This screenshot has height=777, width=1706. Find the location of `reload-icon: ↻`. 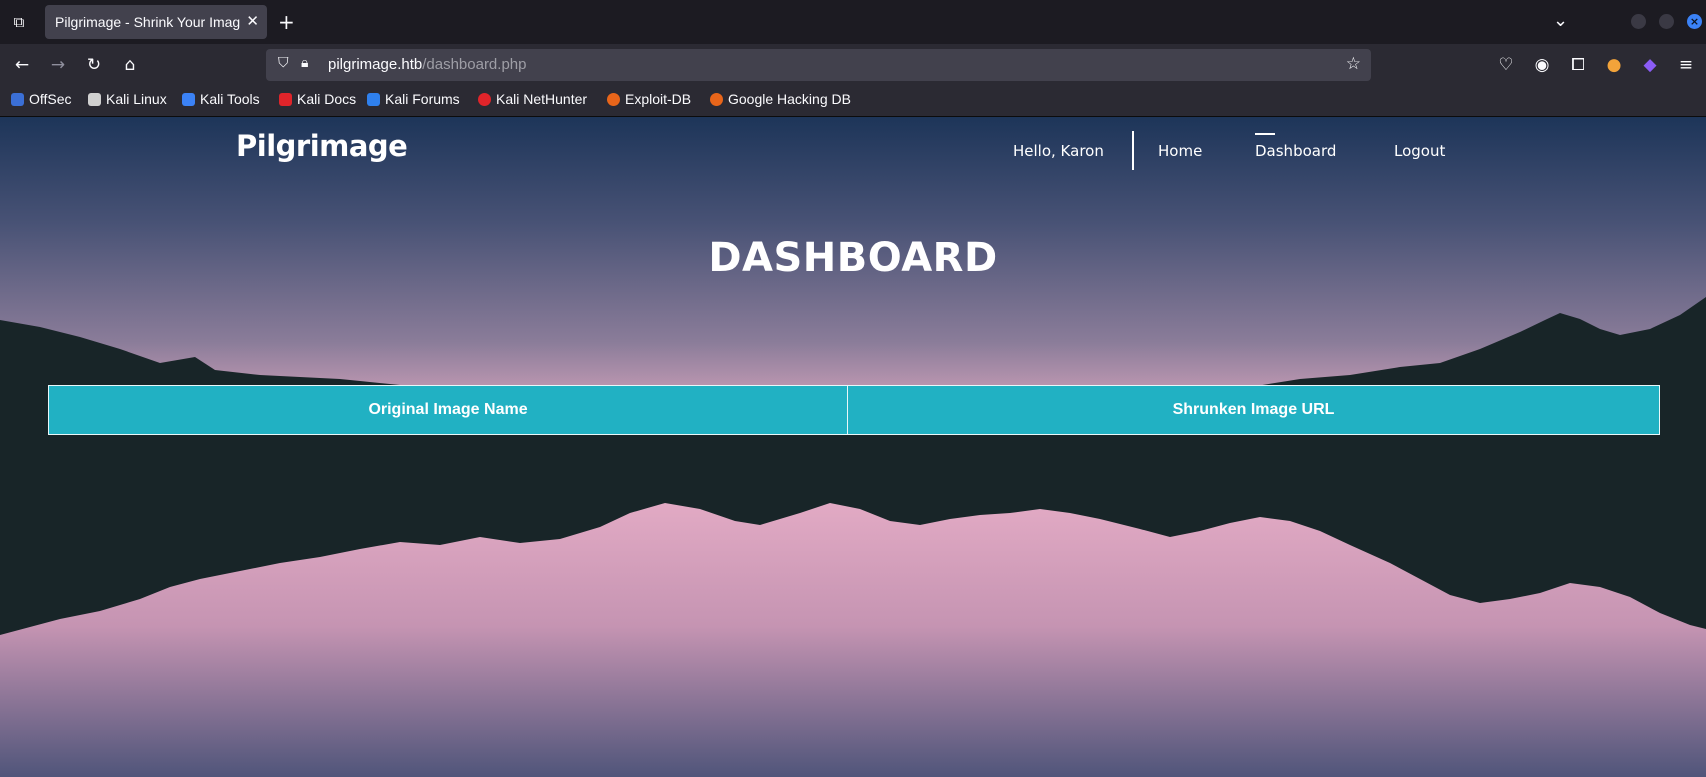

reload-icon: ↻ is located at coordinates (94, 65).